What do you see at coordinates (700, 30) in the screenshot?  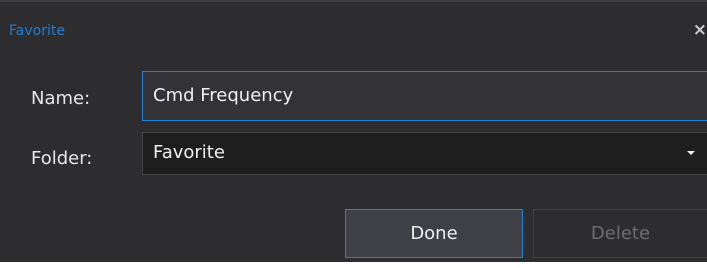 I see `close-icon: ×` at bounding box center [700, 30].